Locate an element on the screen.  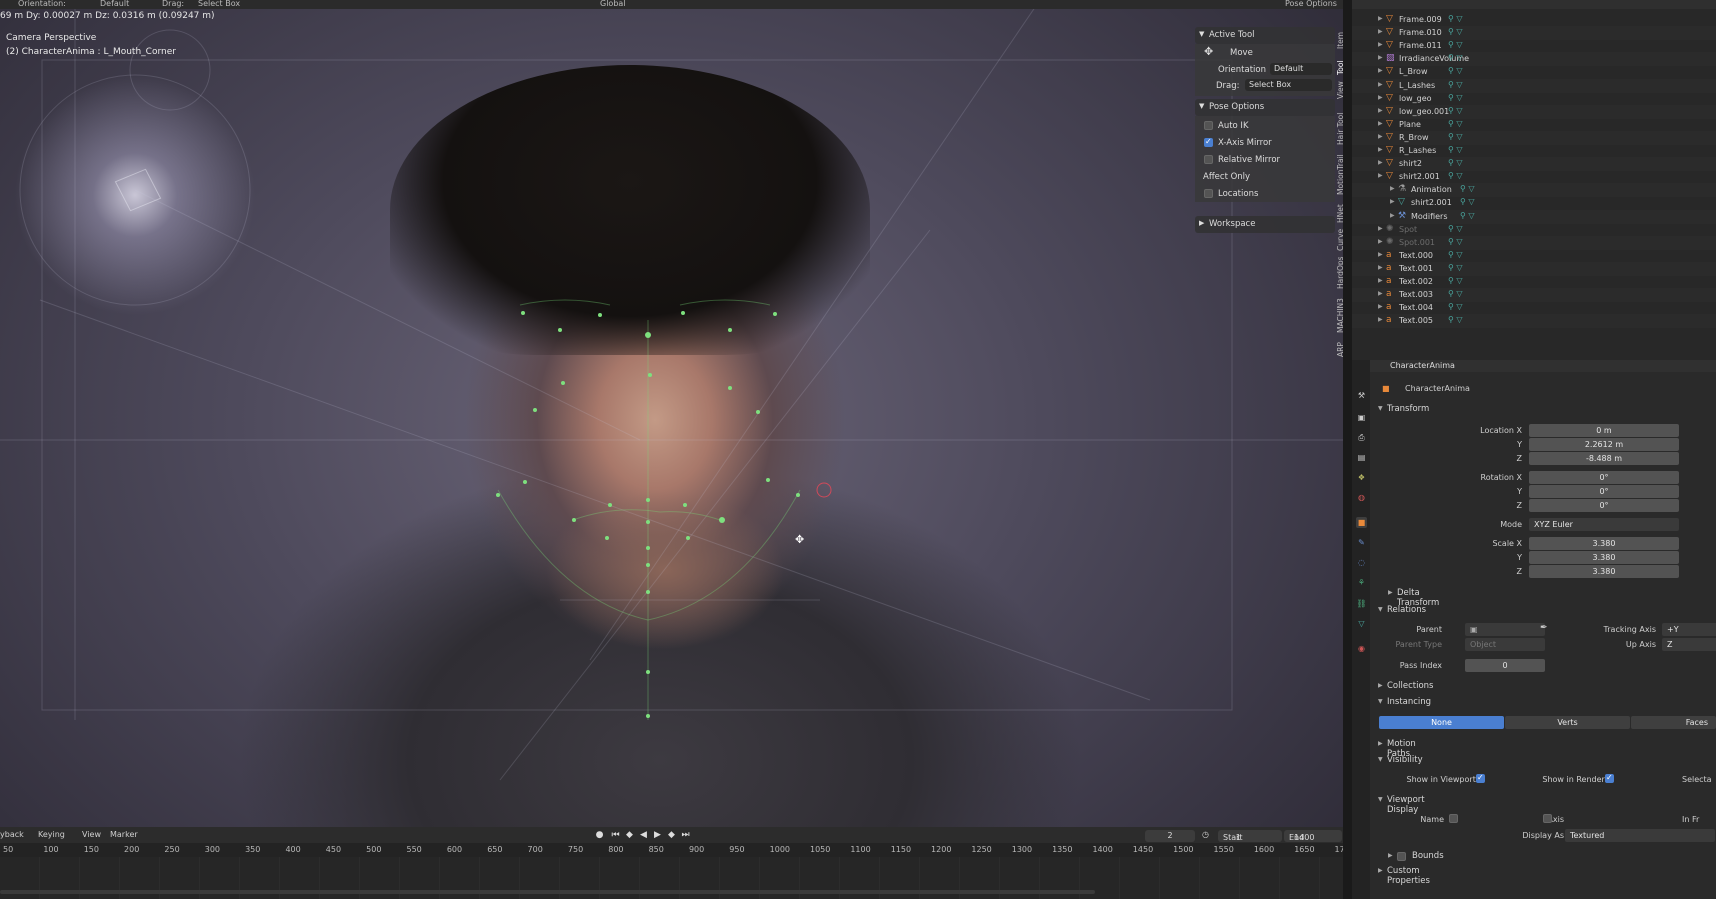
jump-end-icon: ⏭ is located at coordinates (685, 835).